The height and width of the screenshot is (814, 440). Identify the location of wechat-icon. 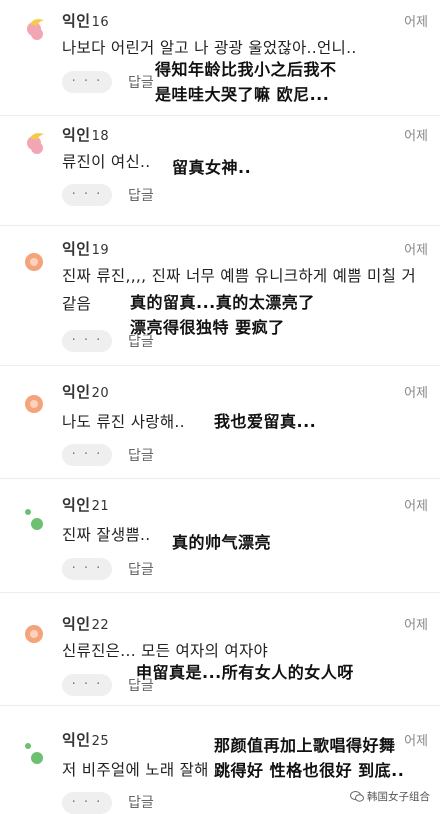
(357, 796).